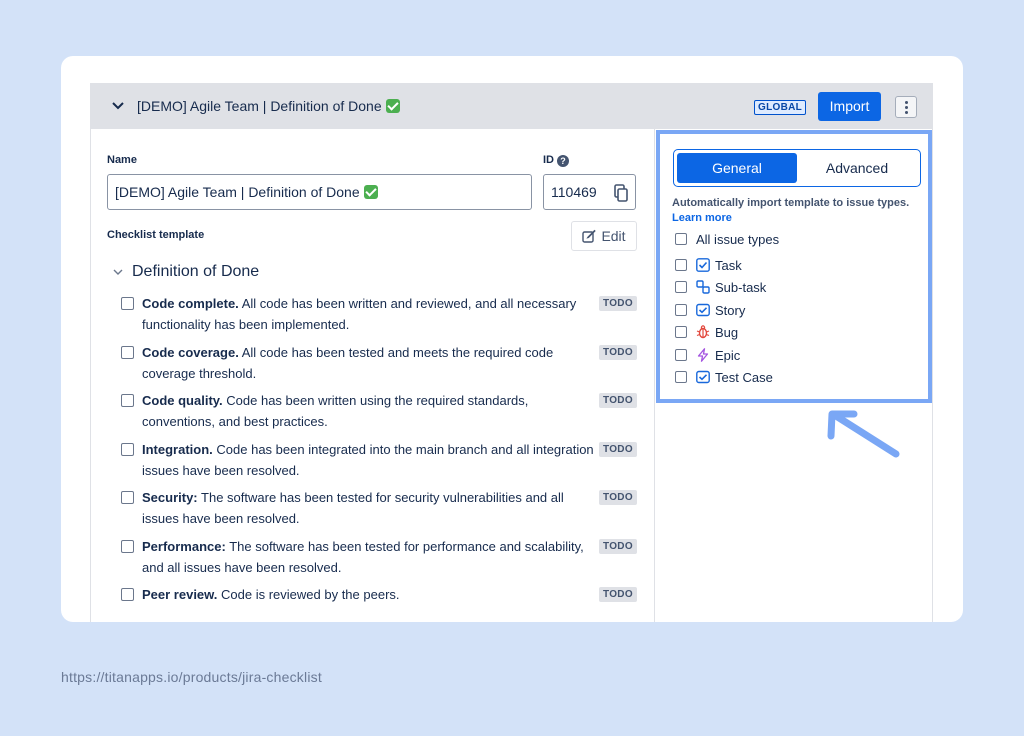 This screenshot has height=736, width=1024. I want to click on edit-button-label: Edit, so click(613, 236).